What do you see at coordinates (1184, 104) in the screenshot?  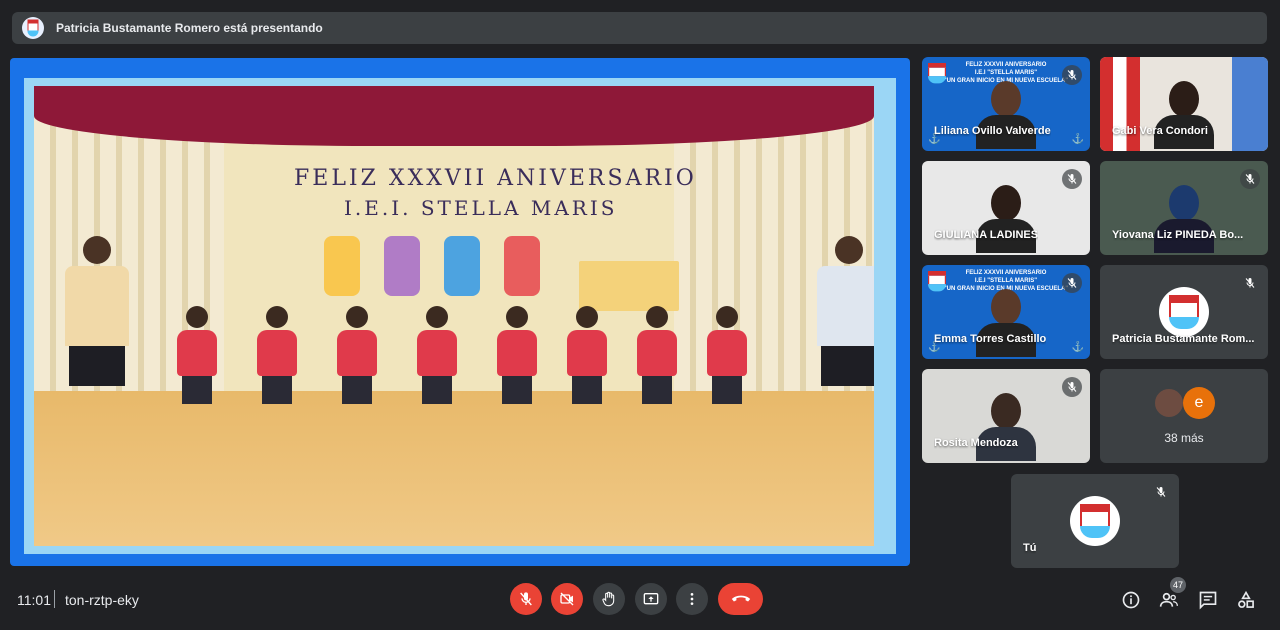 I see `participant-tile: Gabi Vera Condori` at bounding box center [1184, 104].